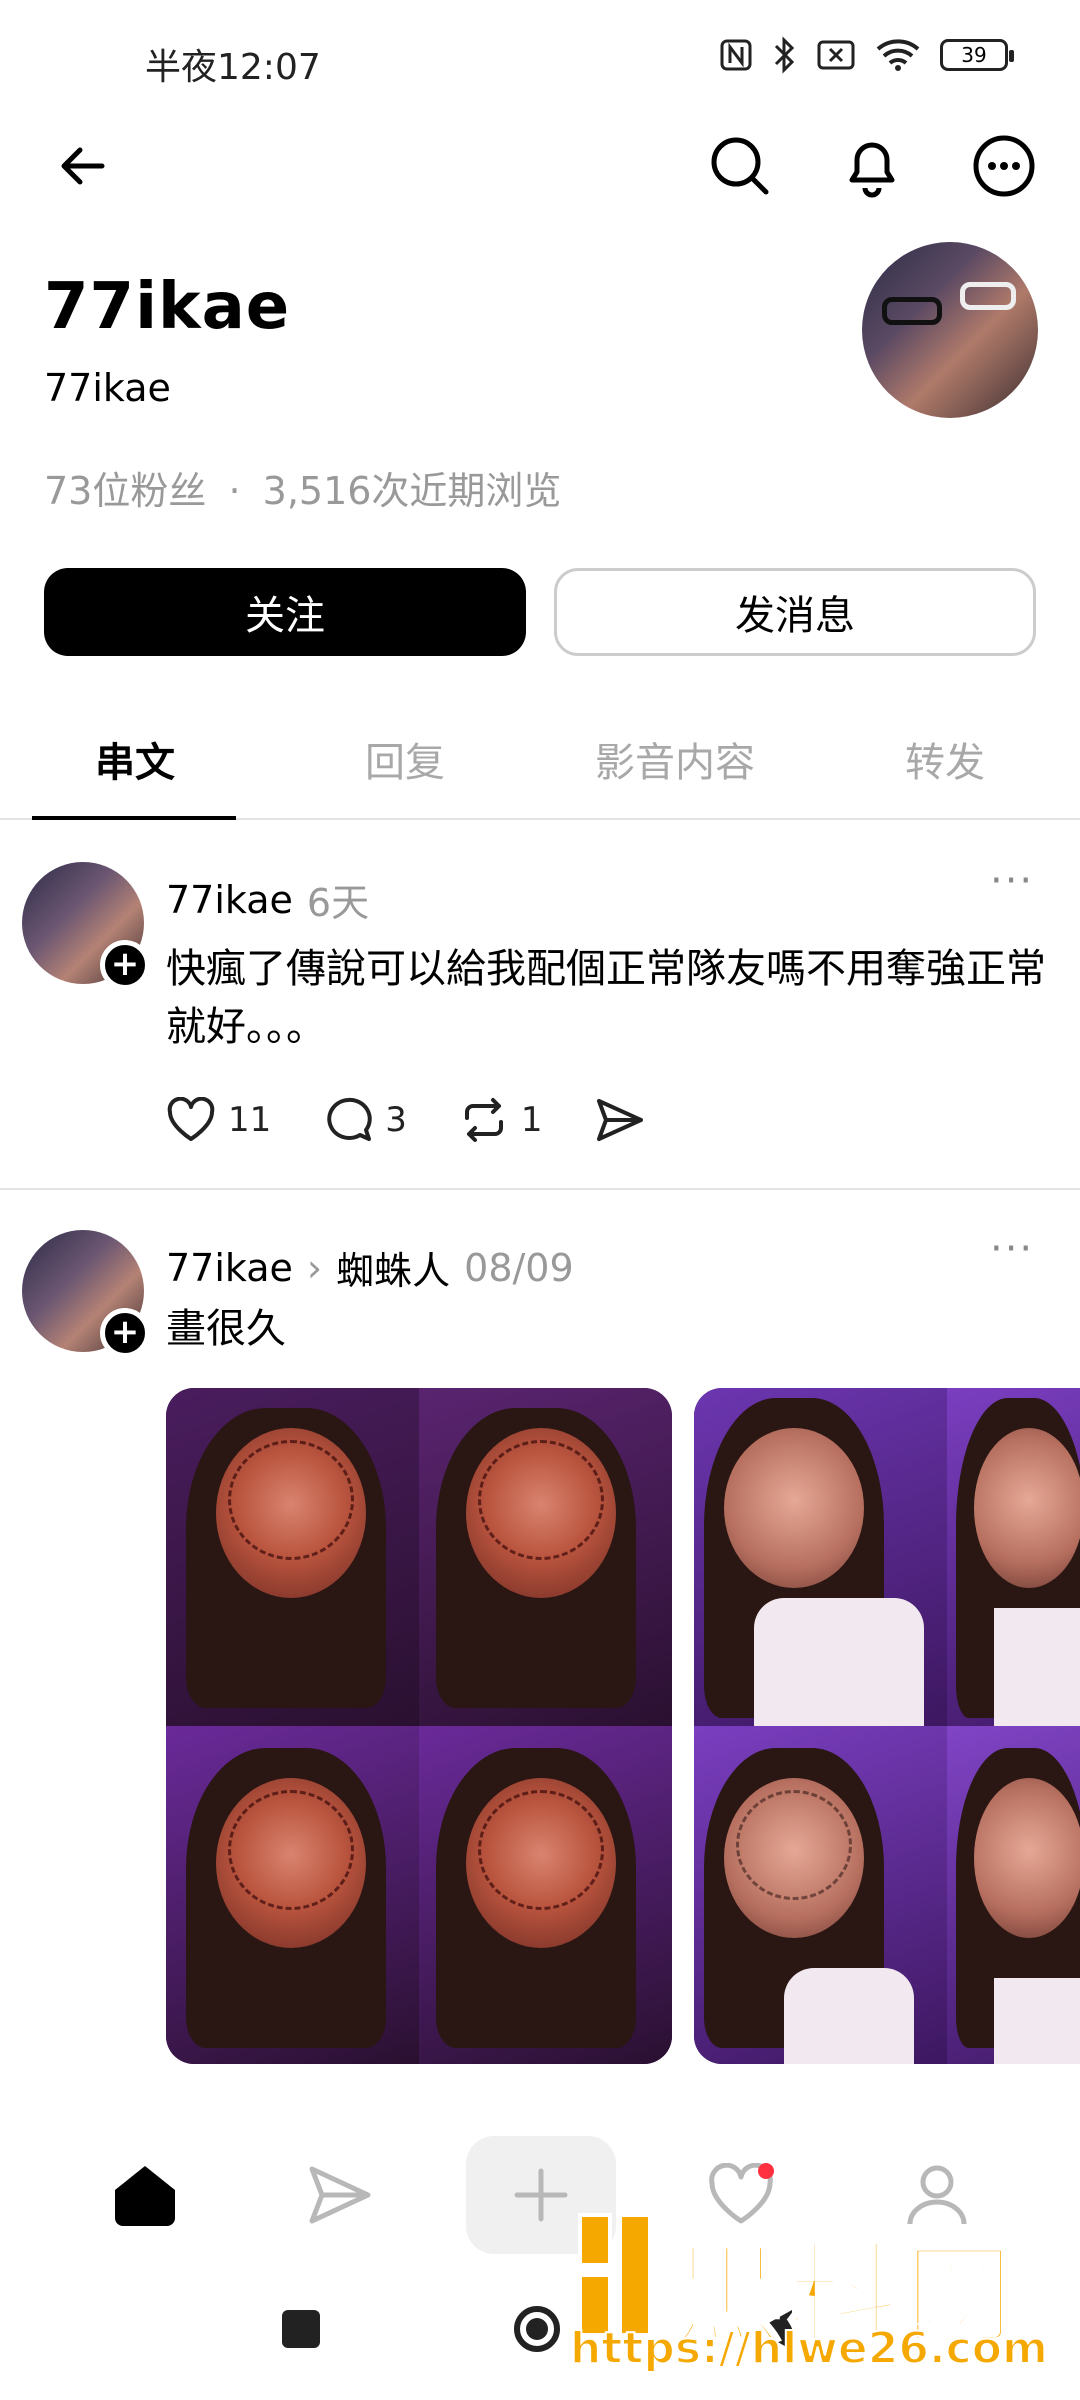  What do you see at coordinates (945, 759) in the screenshot?
I see `tab-reposts: 转发` at bounding box center [945, 759].